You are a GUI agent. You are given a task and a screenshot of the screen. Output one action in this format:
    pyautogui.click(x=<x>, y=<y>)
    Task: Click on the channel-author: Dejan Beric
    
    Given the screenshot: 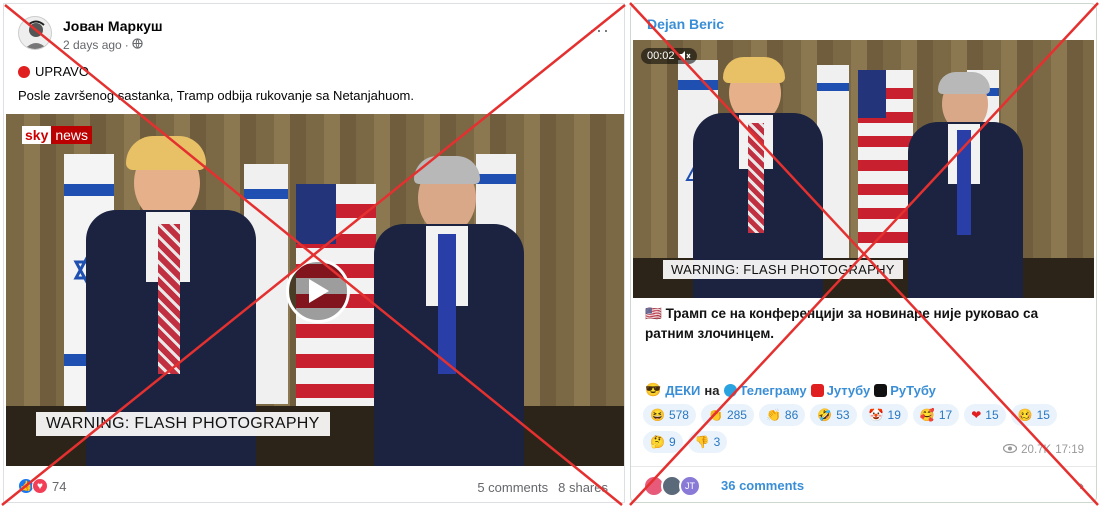 What is the action you would take?
    pyautogui.click(x=685, y=24)
    